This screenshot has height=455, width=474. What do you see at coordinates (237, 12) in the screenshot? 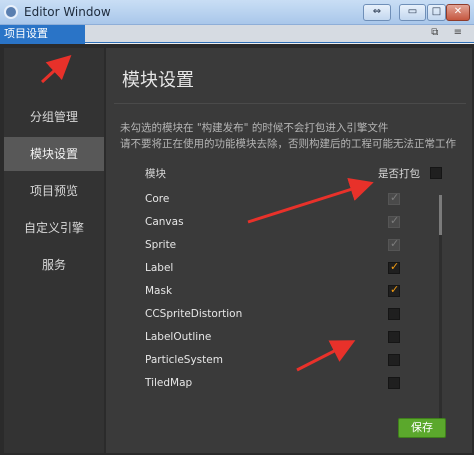
I see `title-bar: Editor Window ⇔ ▭ □ ✕` at bounding box center [237, 12].